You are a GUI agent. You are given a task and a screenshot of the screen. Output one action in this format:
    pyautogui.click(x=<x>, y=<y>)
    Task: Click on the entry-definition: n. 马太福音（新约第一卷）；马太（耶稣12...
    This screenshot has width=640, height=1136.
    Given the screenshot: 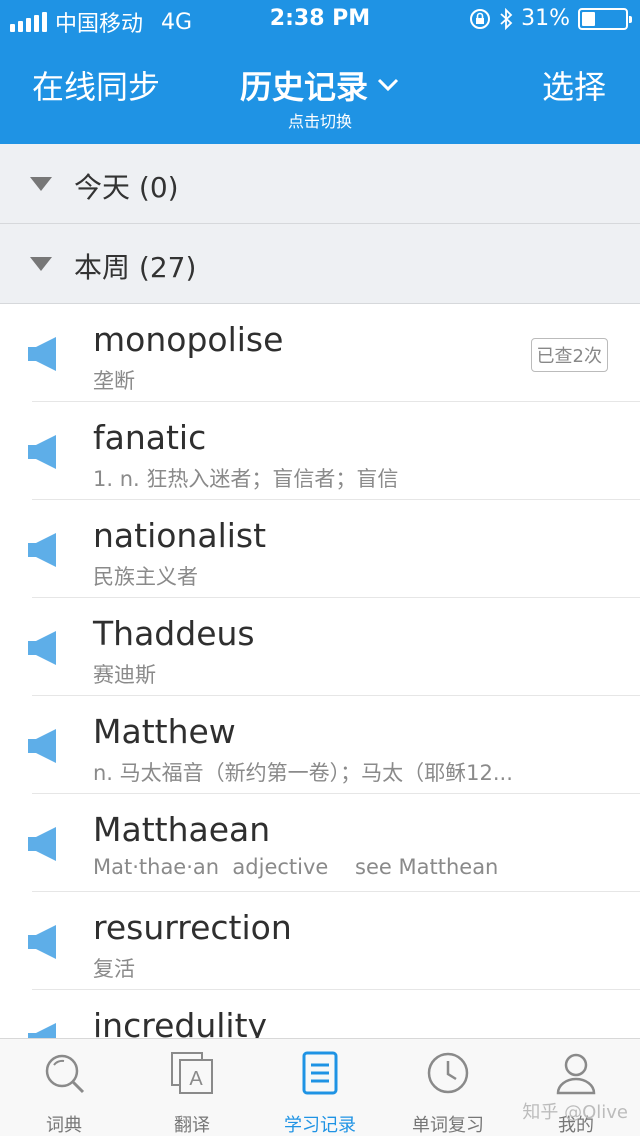 What is the action you would take?
    pyautogui.click(x=303, y=773)
    